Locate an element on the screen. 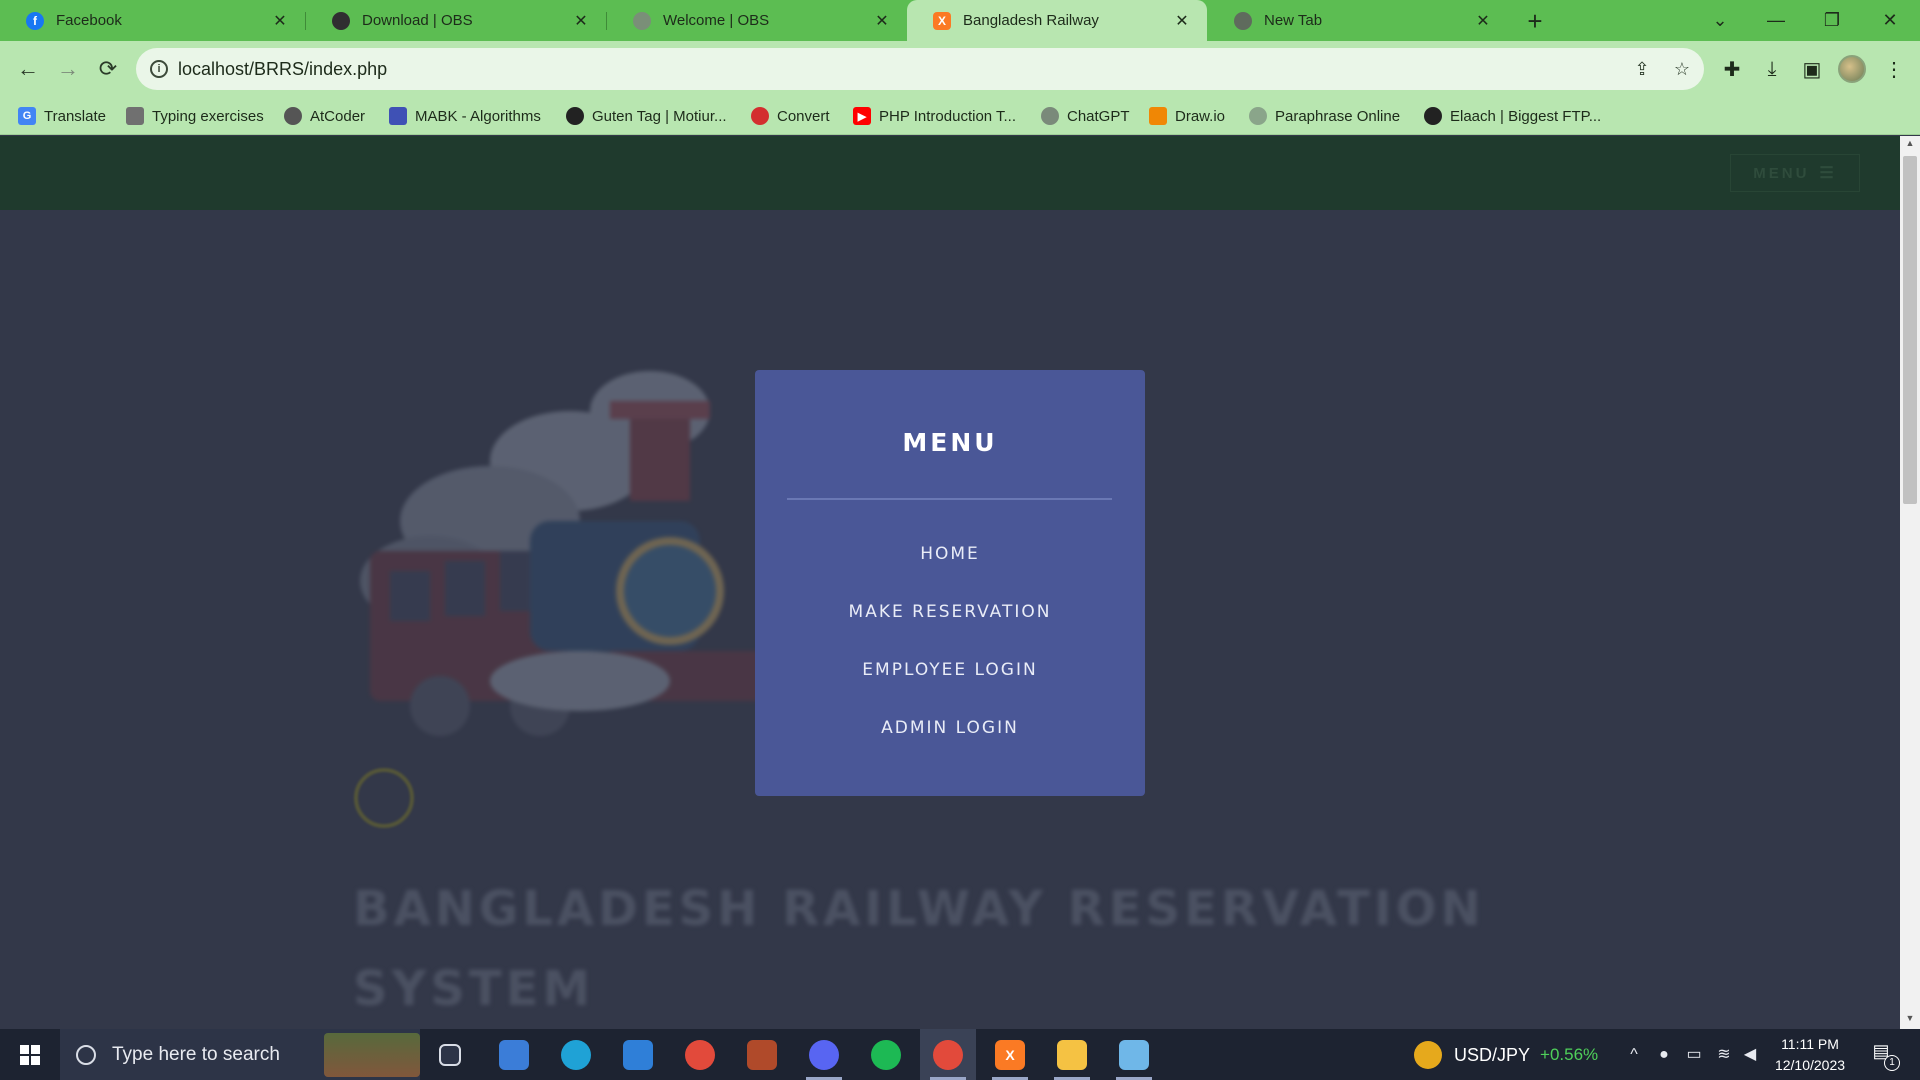  bookmark-label: Translate is located at coordinates (75, 116).